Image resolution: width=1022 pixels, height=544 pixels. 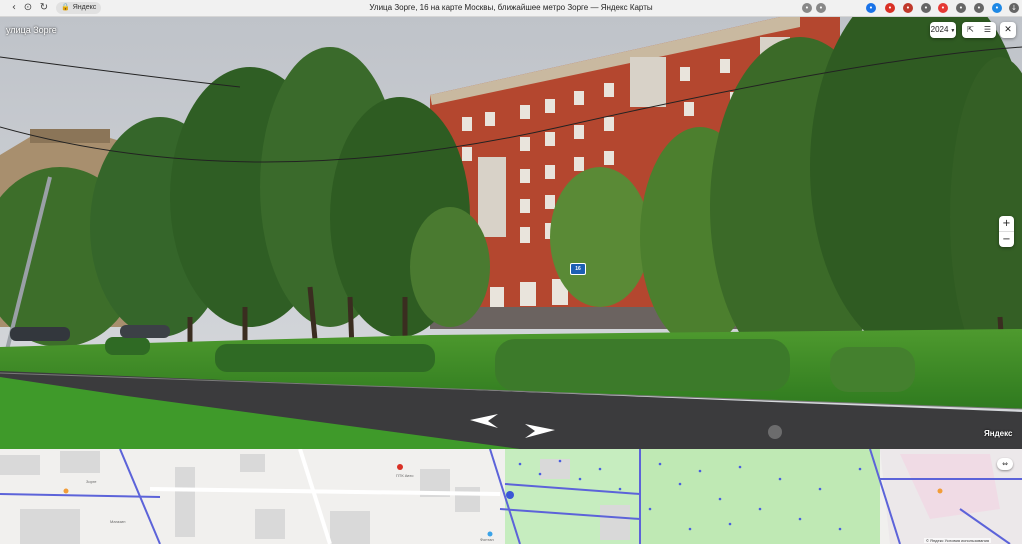 I want to click on bookmark-icon: •, so click(x=821, y=8).